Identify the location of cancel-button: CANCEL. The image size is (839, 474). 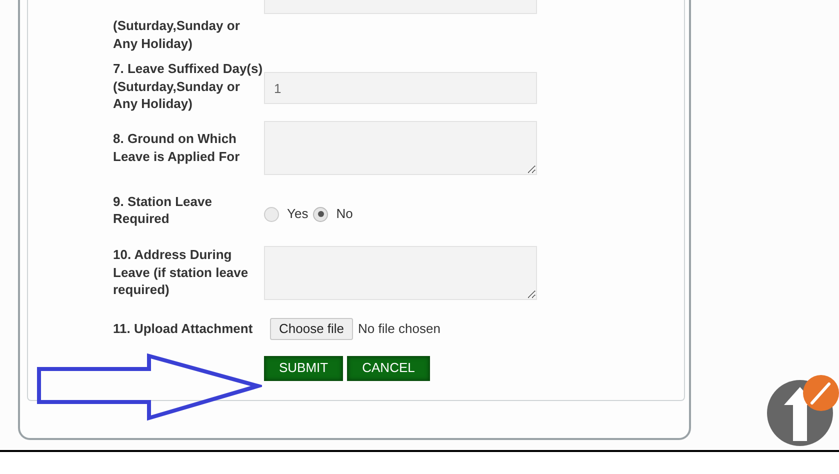
(388, 368).